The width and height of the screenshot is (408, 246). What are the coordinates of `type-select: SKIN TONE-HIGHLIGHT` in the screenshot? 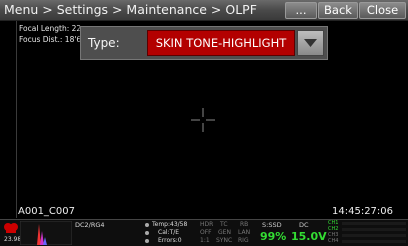 It's located at (221, 43).